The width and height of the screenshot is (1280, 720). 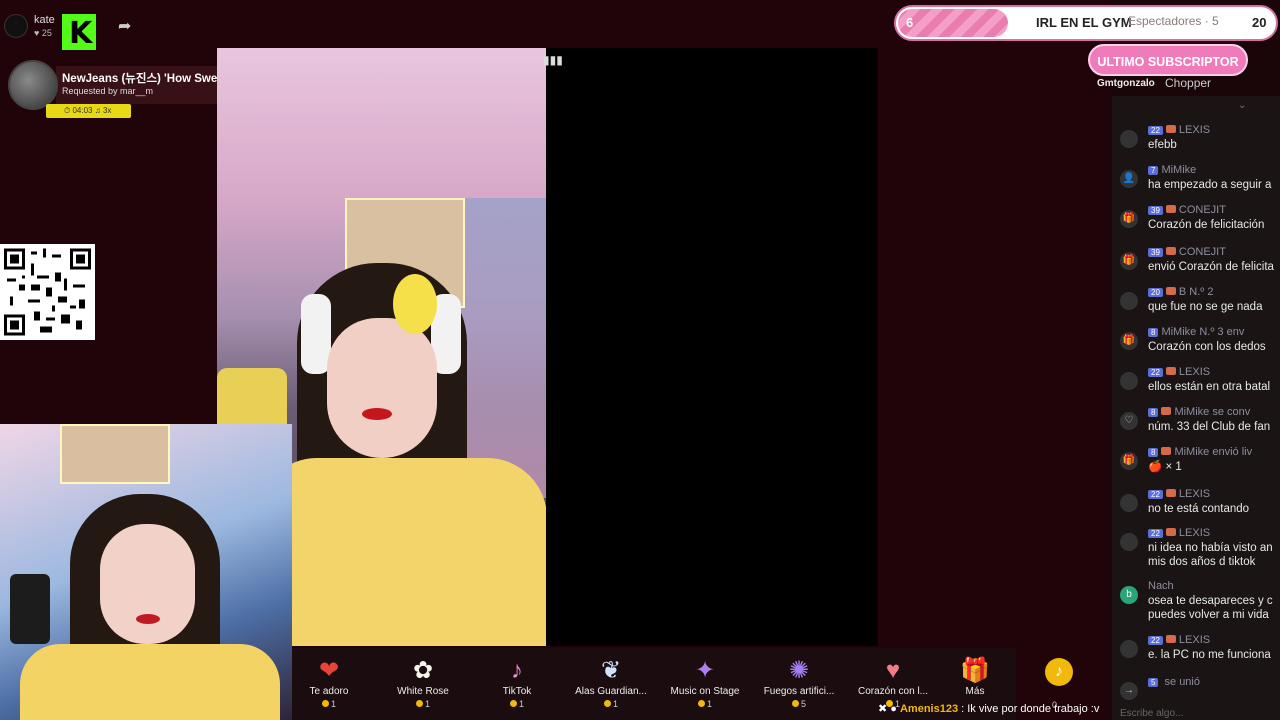 I want to click on join-icon: →, so click(x=1129, y=691).